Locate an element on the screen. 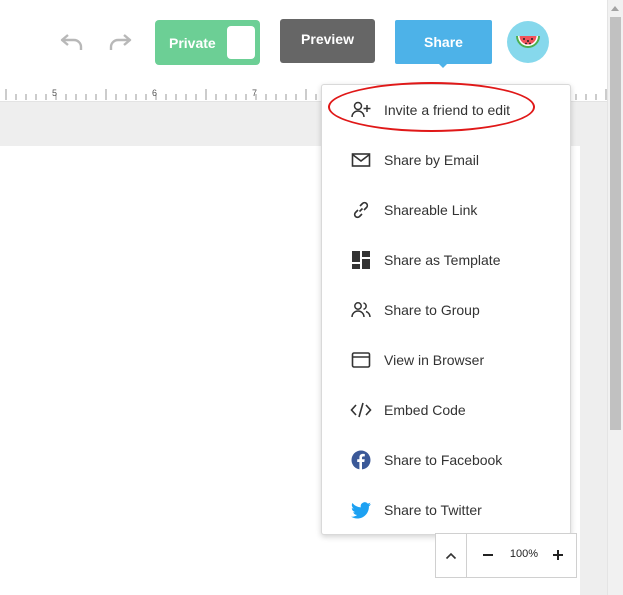  menu-item-label: Share to Group is located at coordinates (432, 310).